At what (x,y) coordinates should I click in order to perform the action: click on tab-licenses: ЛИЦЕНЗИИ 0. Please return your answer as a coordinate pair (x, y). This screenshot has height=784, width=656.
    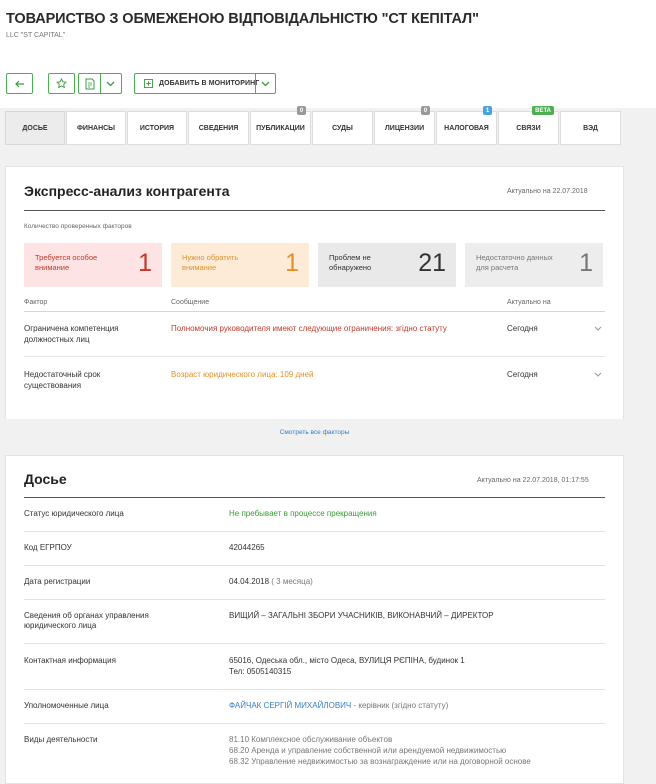
    Looking at the image, I should click on (404, 125).